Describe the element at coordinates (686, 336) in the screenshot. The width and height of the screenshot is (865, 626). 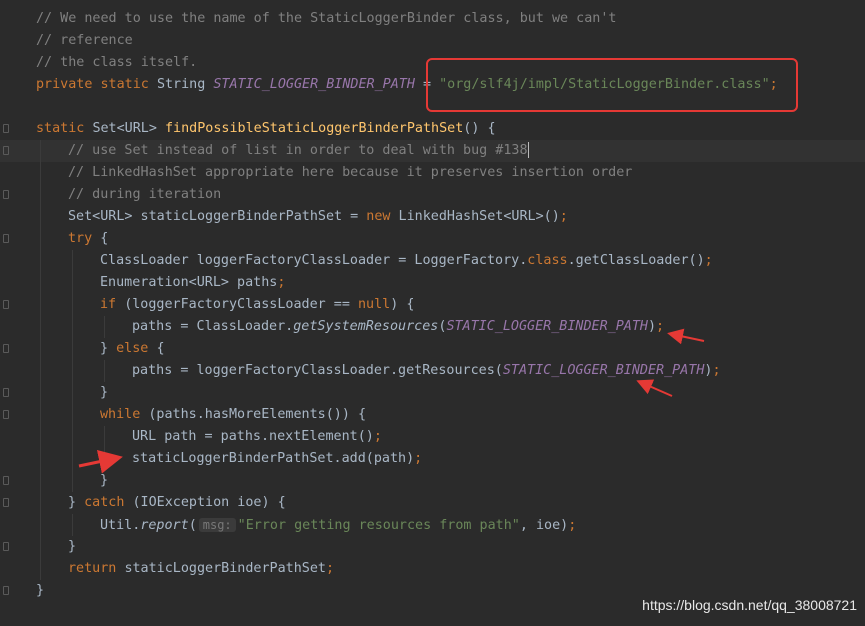
I see `arrow-getsystemresources` at that location.